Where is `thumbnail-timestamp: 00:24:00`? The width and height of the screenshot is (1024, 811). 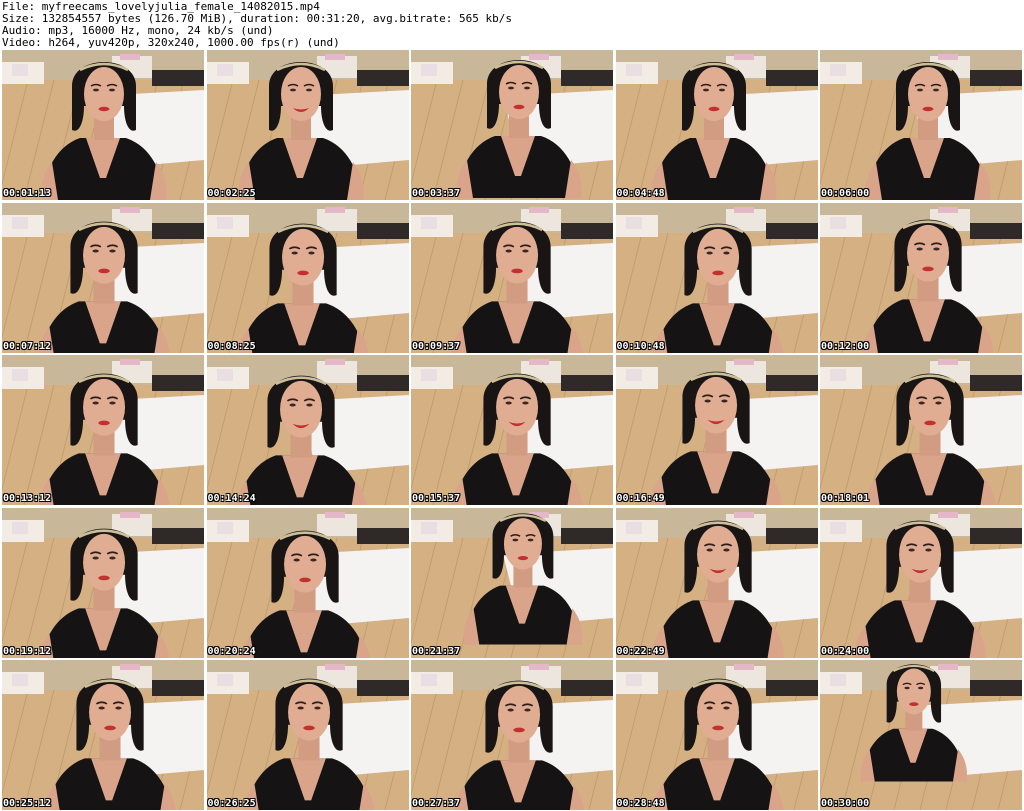
thumbnail-timestamp: 00:24:00 is located at coordinates (845, 651).